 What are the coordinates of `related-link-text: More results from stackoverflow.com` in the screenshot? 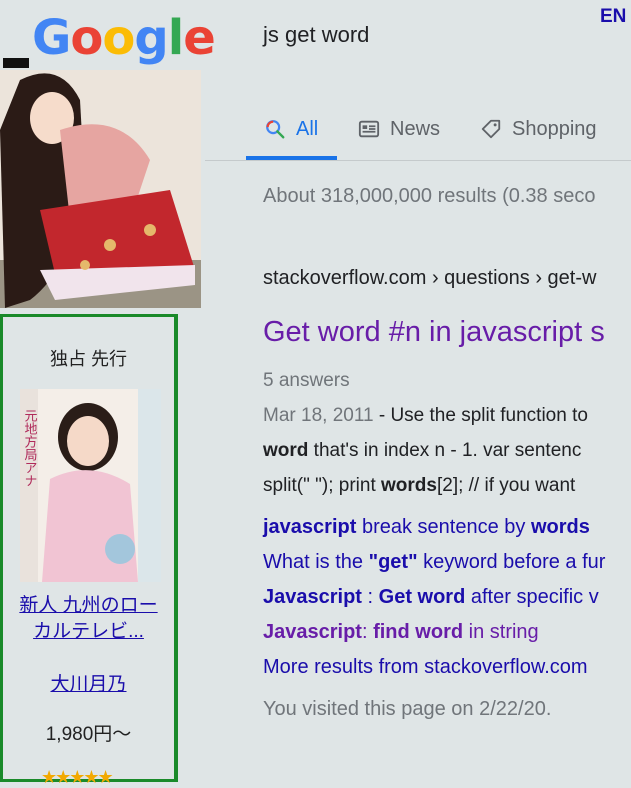 It's located at (425, 667).